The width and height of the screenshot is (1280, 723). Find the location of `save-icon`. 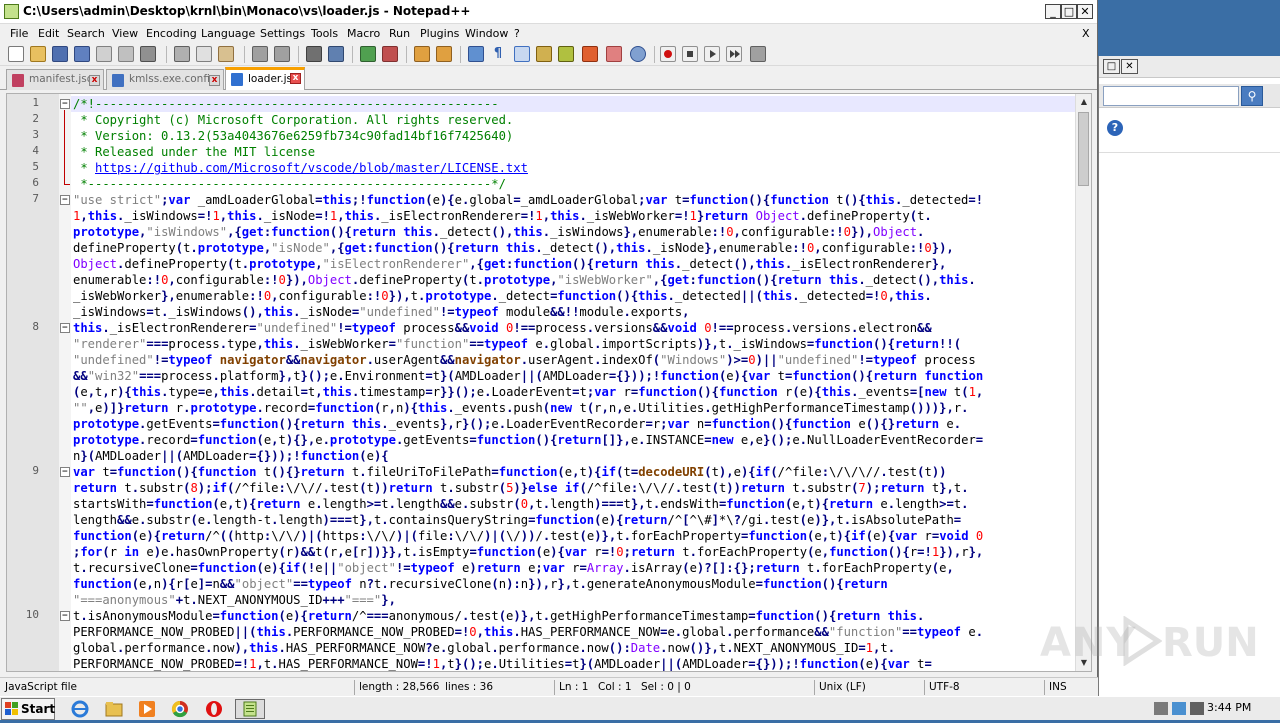

save-icon is located at coordinates (60, 54).